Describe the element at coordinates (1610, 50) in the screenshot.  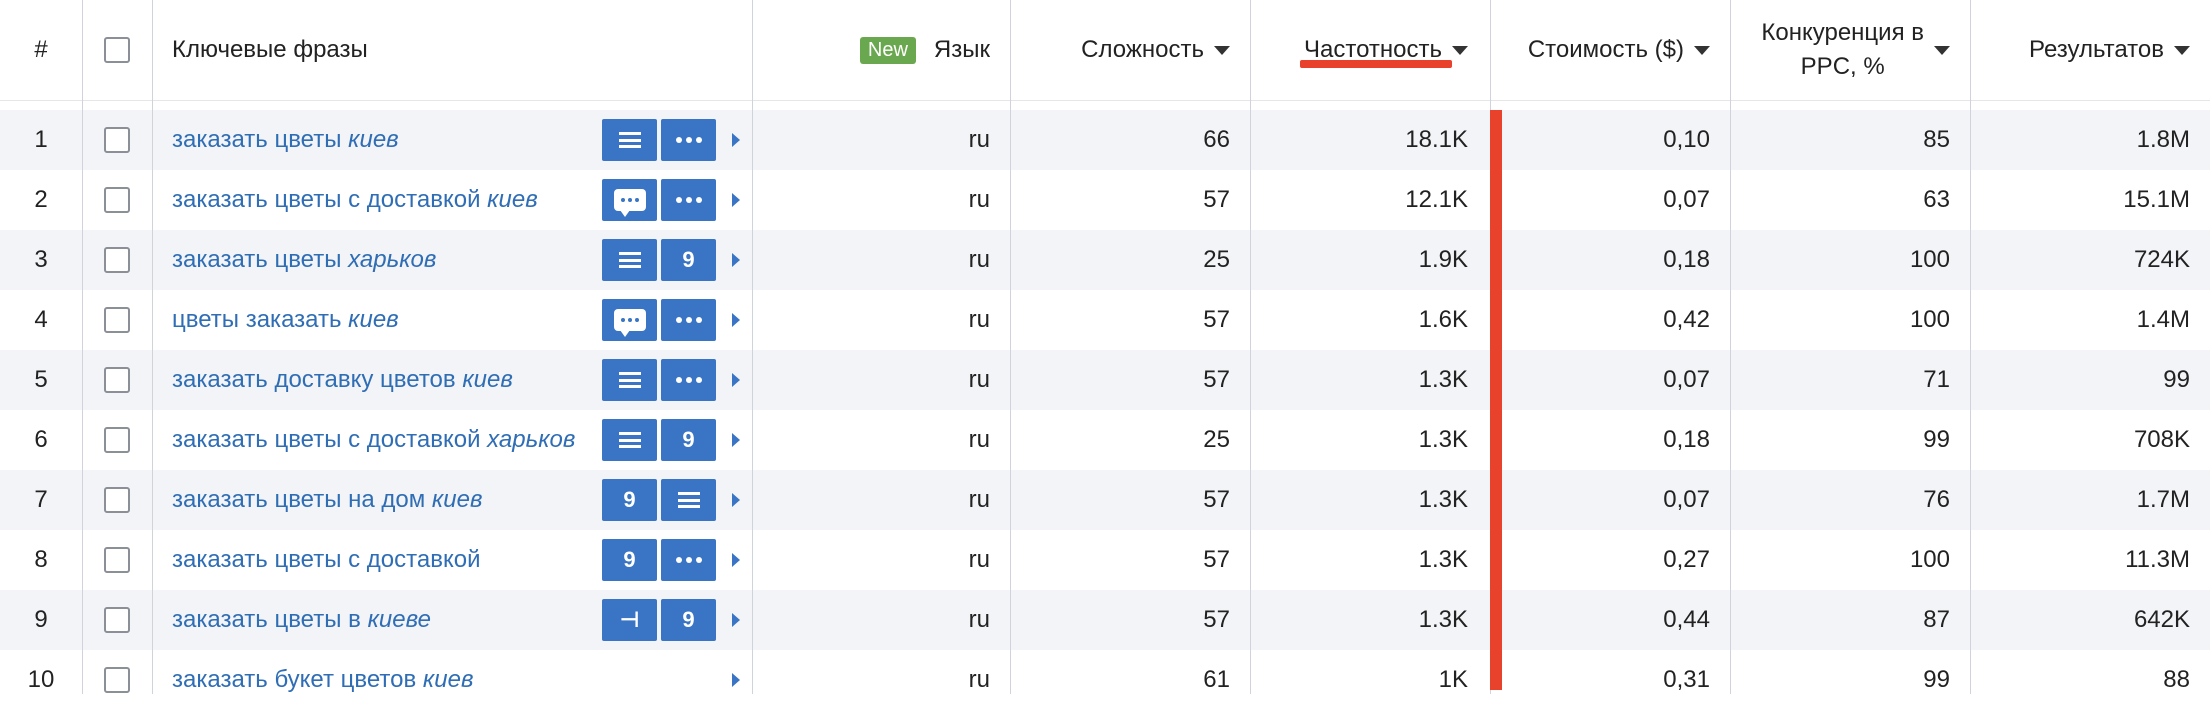
I see `header-cost: Стоимость ($)` at that location.